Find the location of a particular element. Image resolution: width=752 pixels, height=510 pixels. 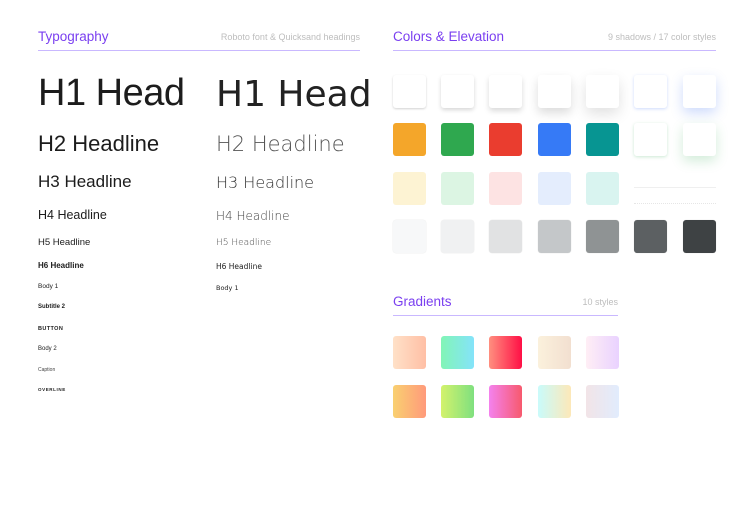

roboto-sub2-sample: Subtitle 2 is located at coordinates (52, 307).